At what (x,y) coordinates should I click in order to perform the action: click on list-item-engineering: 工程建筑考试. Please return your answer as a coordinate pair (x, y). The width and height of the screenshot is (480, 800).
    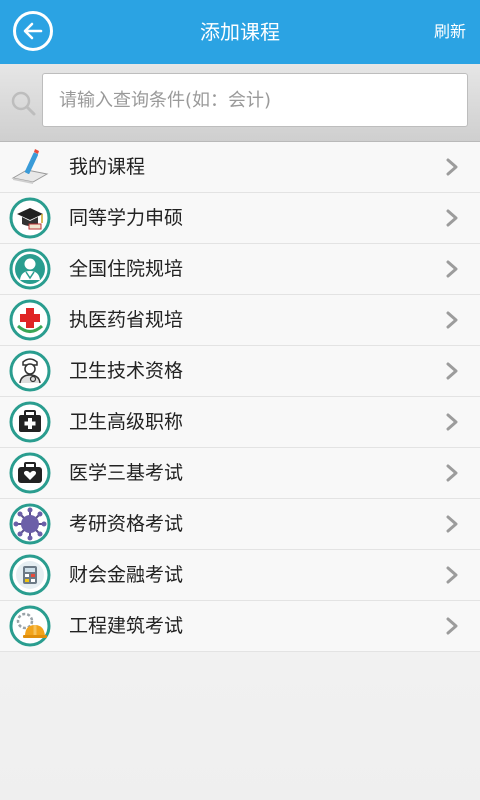
    Looking at the image, I should click on (240, 626).